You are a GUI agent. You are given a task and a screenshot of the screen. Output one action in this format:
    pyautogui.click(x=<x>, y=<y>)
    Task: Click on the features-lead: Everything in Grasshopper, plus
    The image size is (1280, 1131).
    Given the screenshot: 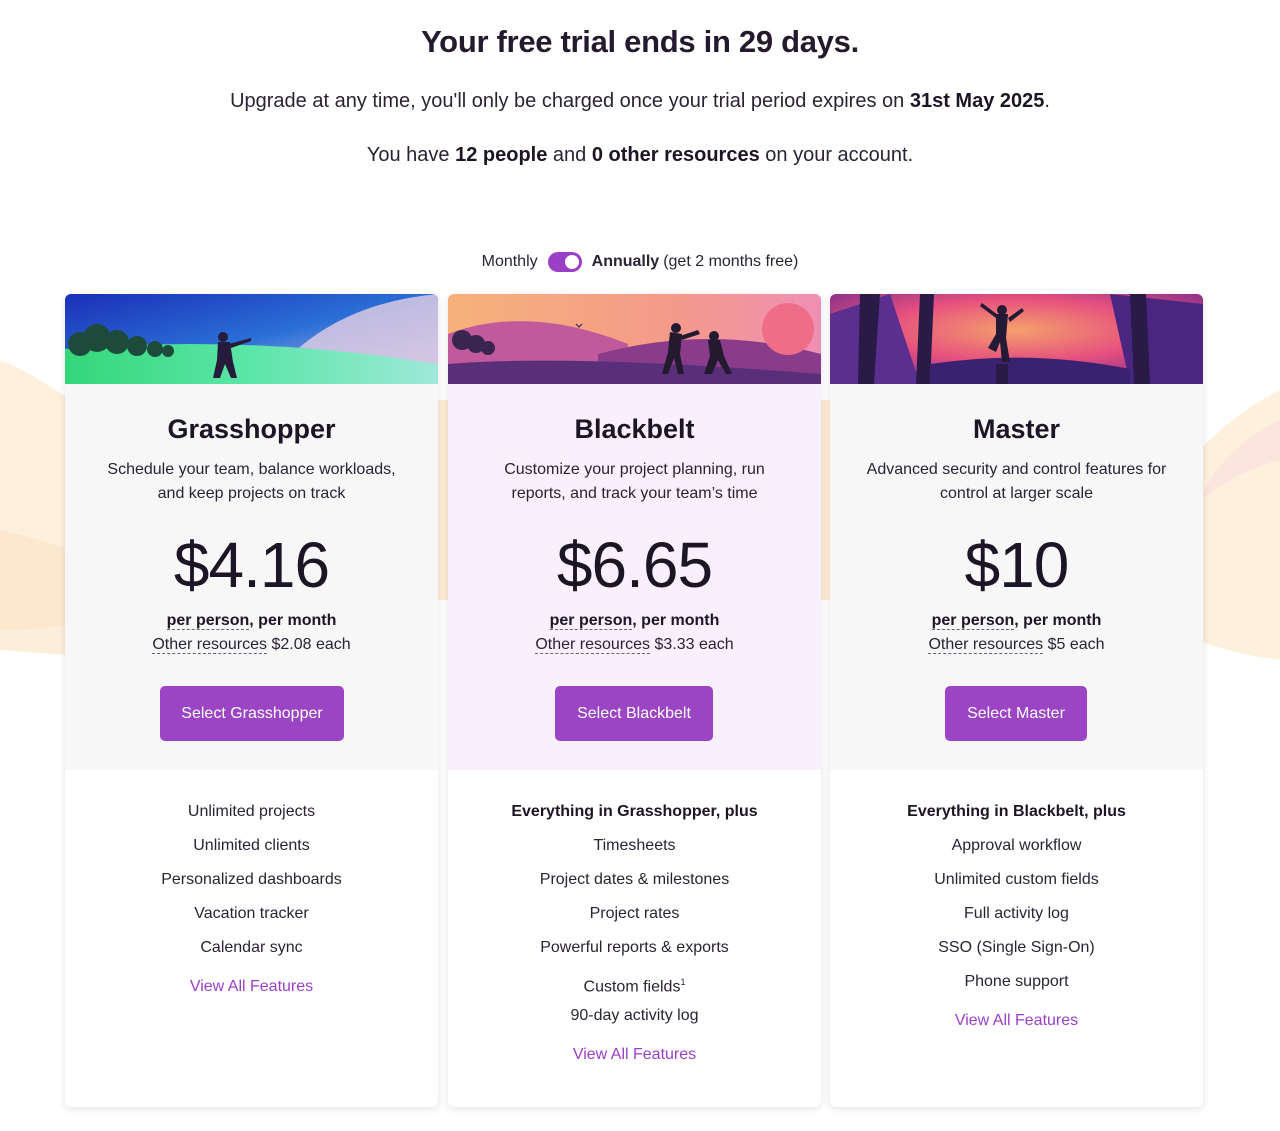 What is the action you would take?
    pyautogui.click(x=634, y=811)
    